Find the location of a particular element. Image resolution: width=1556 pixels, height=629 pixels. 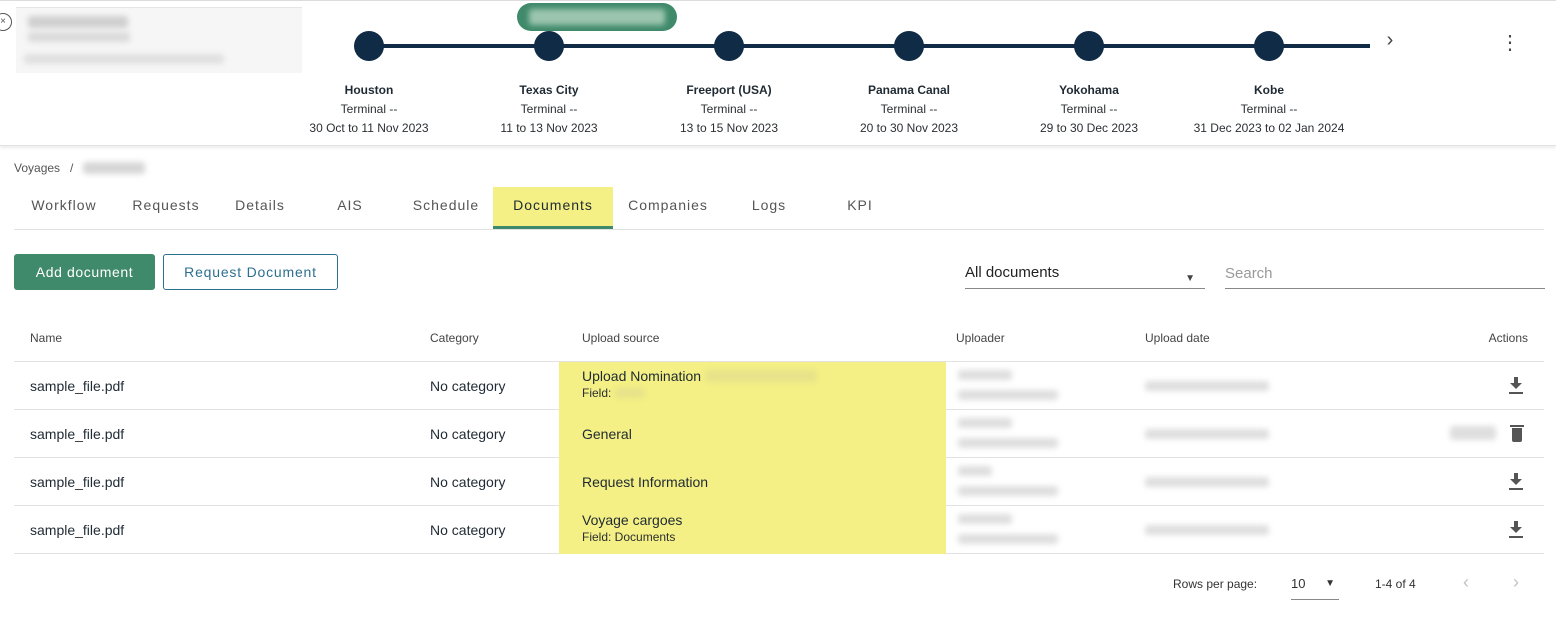

upload-source-field: Field: Documents is located at coordinates (629, 537).